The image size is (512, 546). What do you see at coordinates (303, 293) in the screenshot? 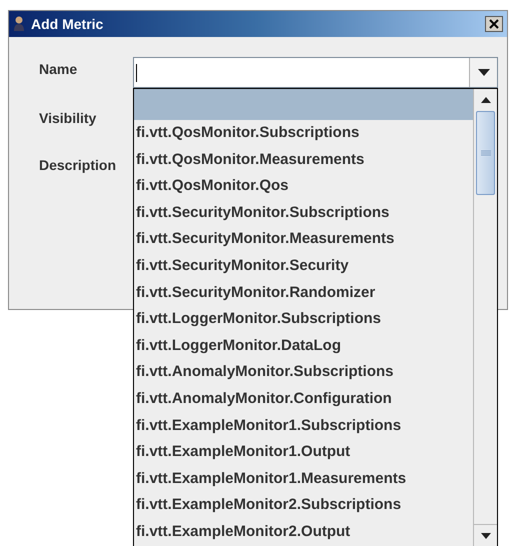
I see `list-item: fi.vtt.SecurityMonitor.Randomizer` at bounding box center [303, 293].